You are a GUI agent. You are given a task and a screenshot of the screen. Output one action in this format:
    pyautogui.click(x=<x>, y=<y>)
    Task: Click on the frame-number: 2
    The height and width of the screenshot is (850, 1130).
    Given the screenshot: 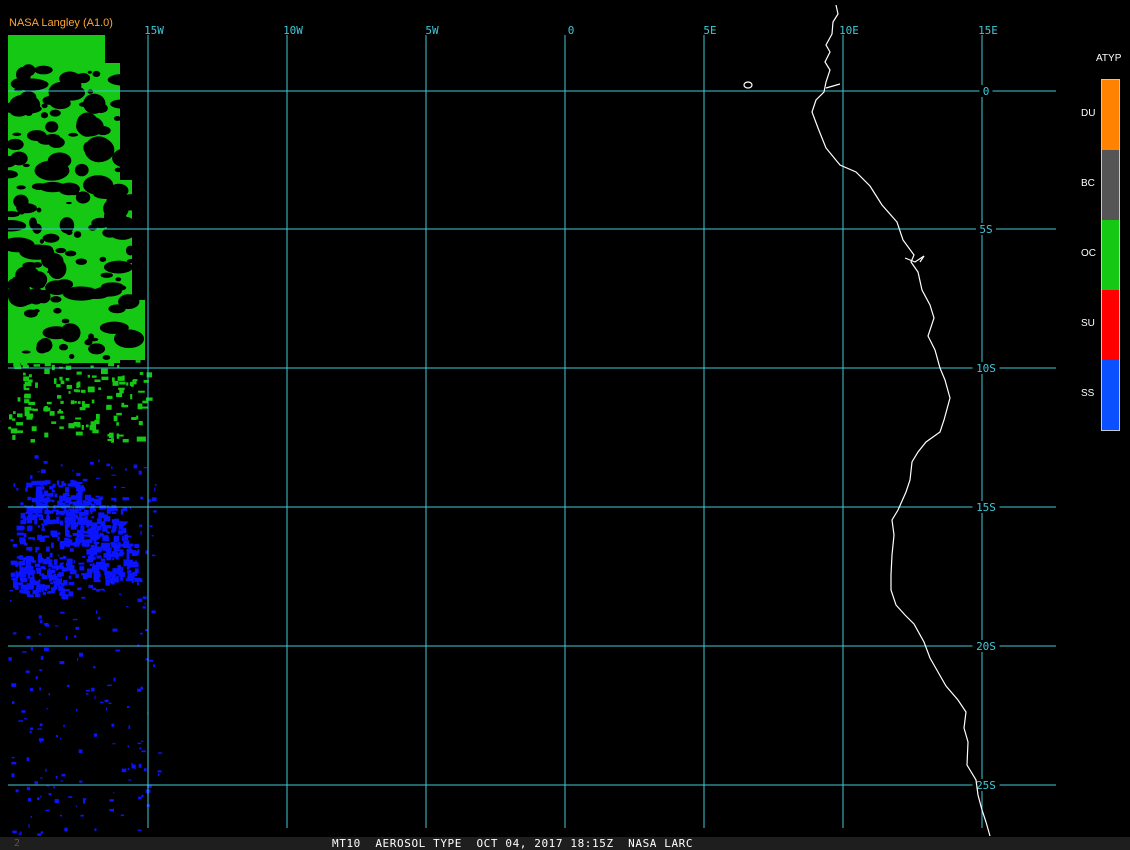 What is the action you would take?
    pyautogui.click(x=17, y=843)
    